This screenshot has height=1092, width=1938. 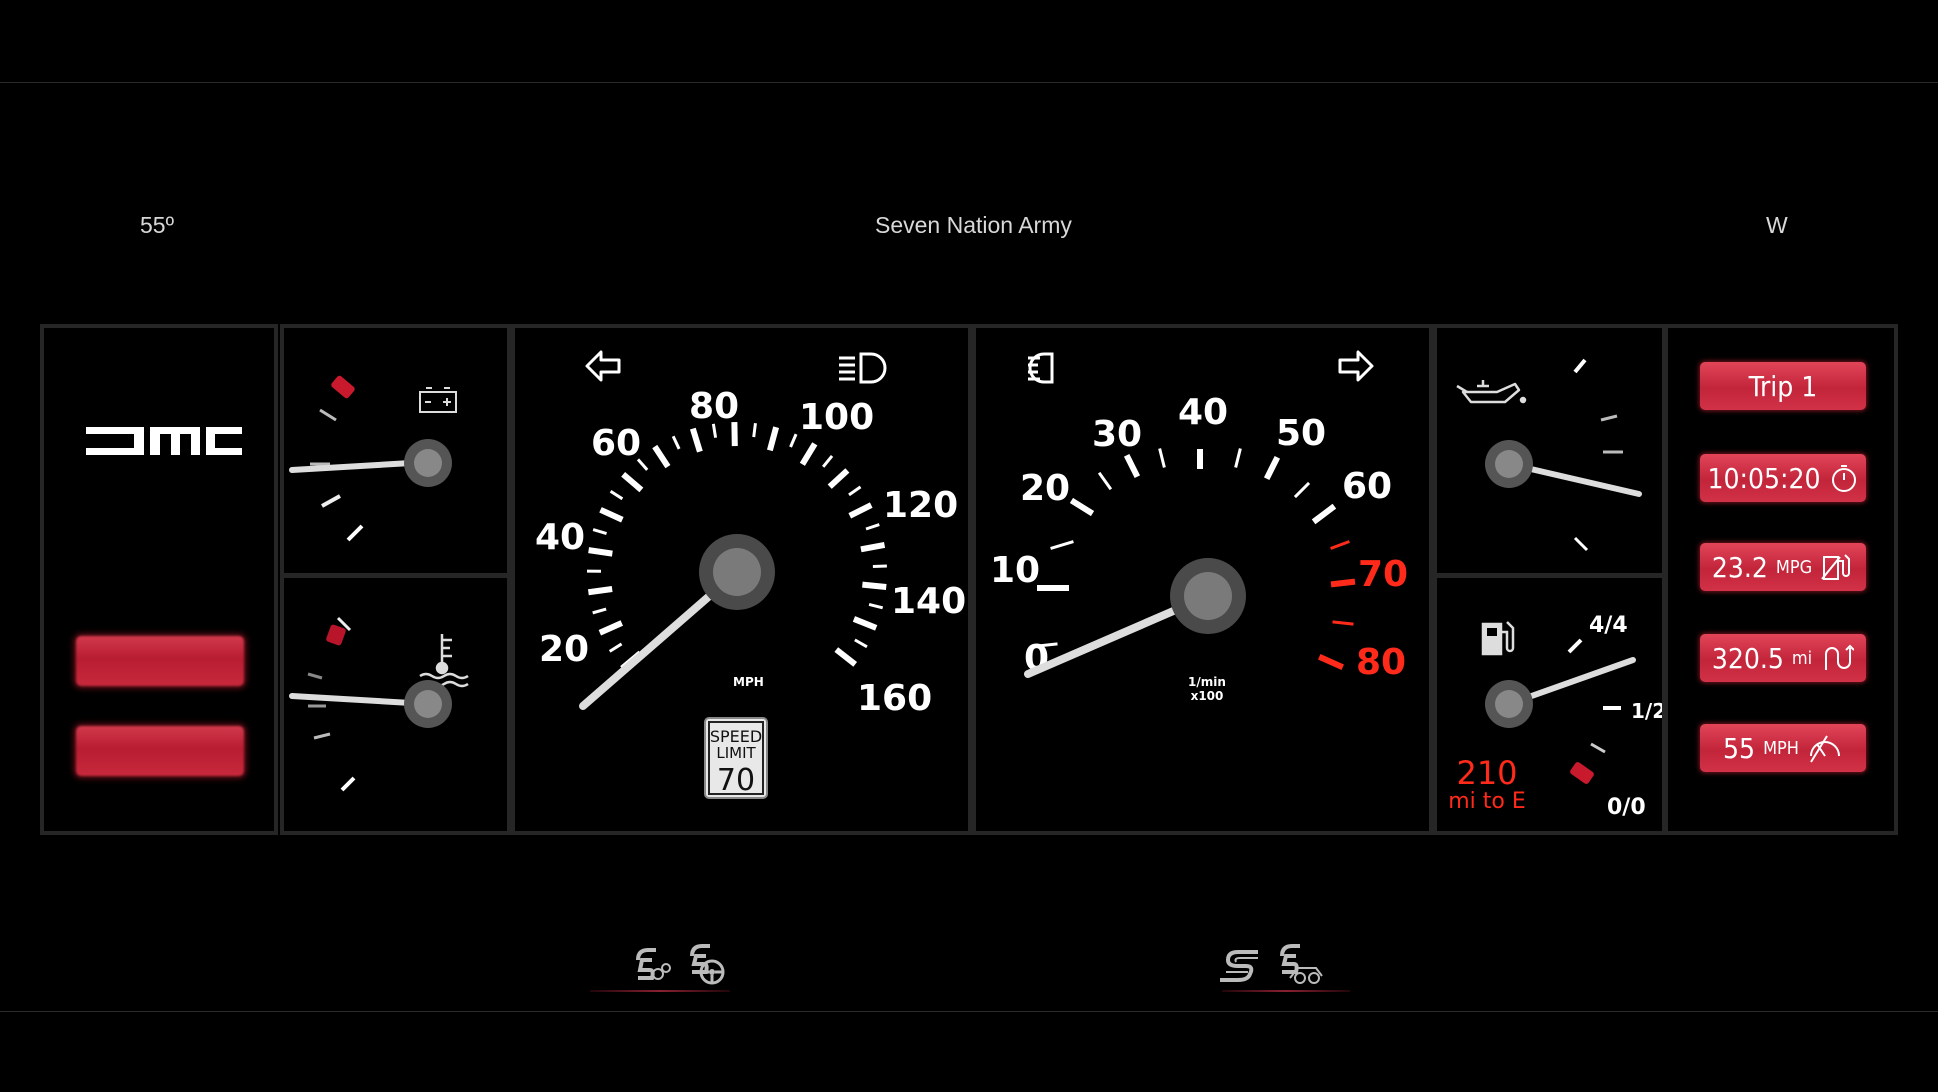 What do you see at coordinates (1271, 964) in the screenshot?
I see `drive-mode-indicators-right` at bounding box center [1271, 964].